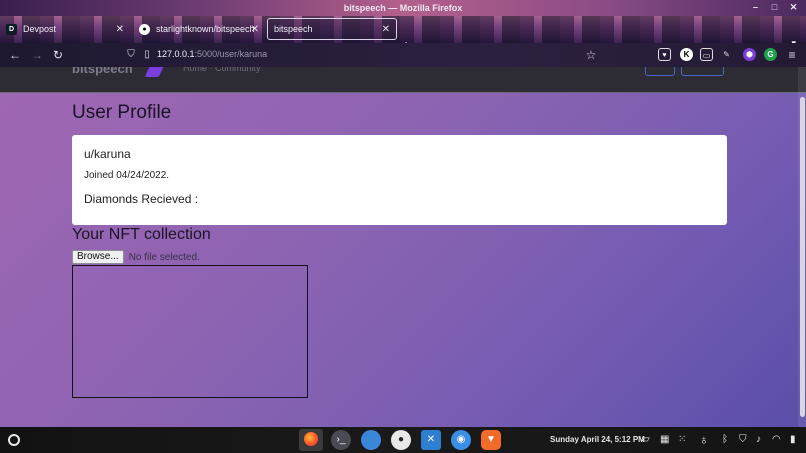 The image size is (806, 453). What do you see at coordinates (141, 234) in the screenshot?
I see `nft-collection-heading: Your NFT collection` at bounding box center [141, 234].